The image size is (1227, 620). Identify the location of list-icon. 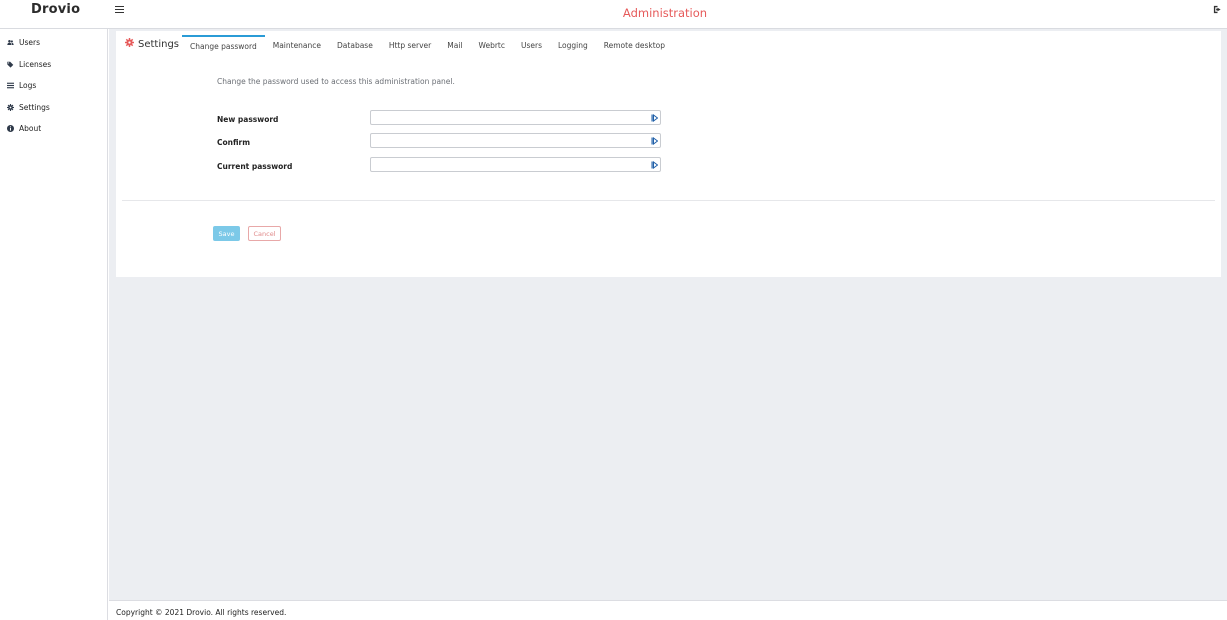
(10, 85).